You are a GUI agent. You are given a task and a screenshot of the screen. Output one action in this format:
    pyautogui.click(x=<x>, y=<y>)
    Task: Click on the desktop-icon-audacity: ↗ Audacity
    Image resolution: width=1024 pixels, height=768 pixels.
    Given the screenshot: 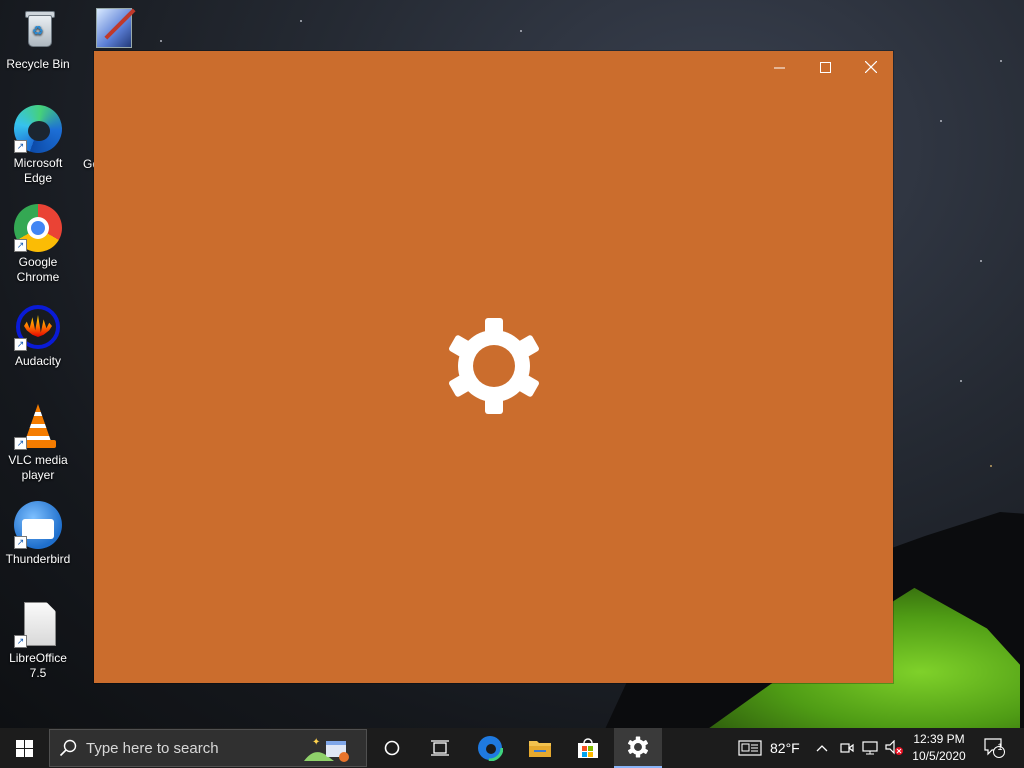 What is the action you would take?
    pyautogui.click(x=38, y=336)
    